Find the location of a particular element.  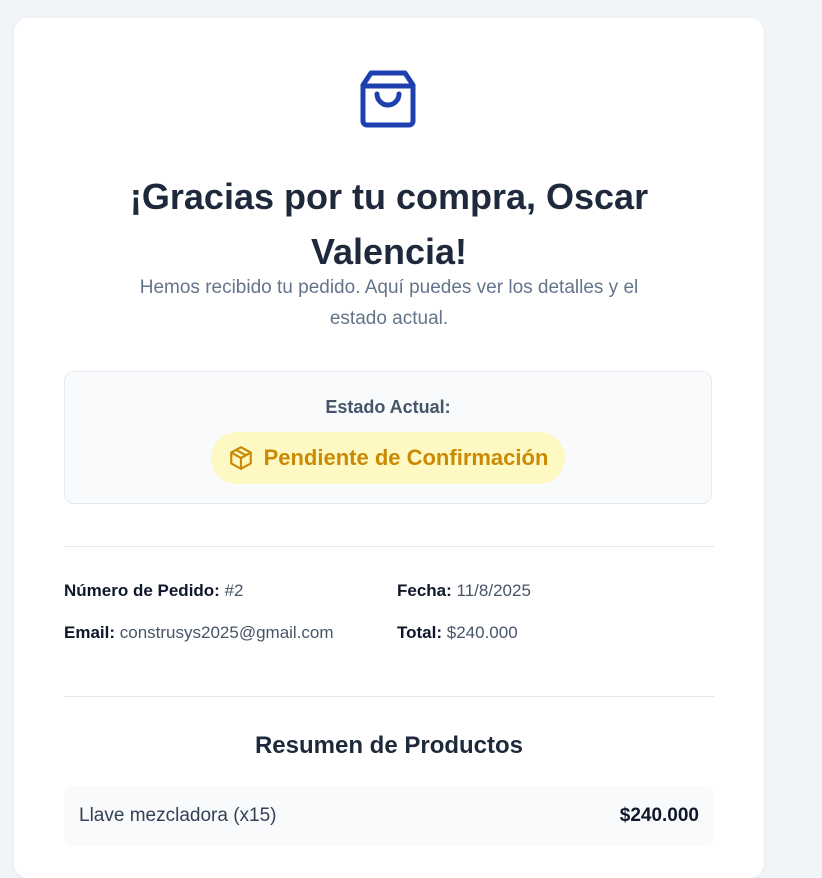

status-label: Estado Actual: is located at coordinates (388, 407).